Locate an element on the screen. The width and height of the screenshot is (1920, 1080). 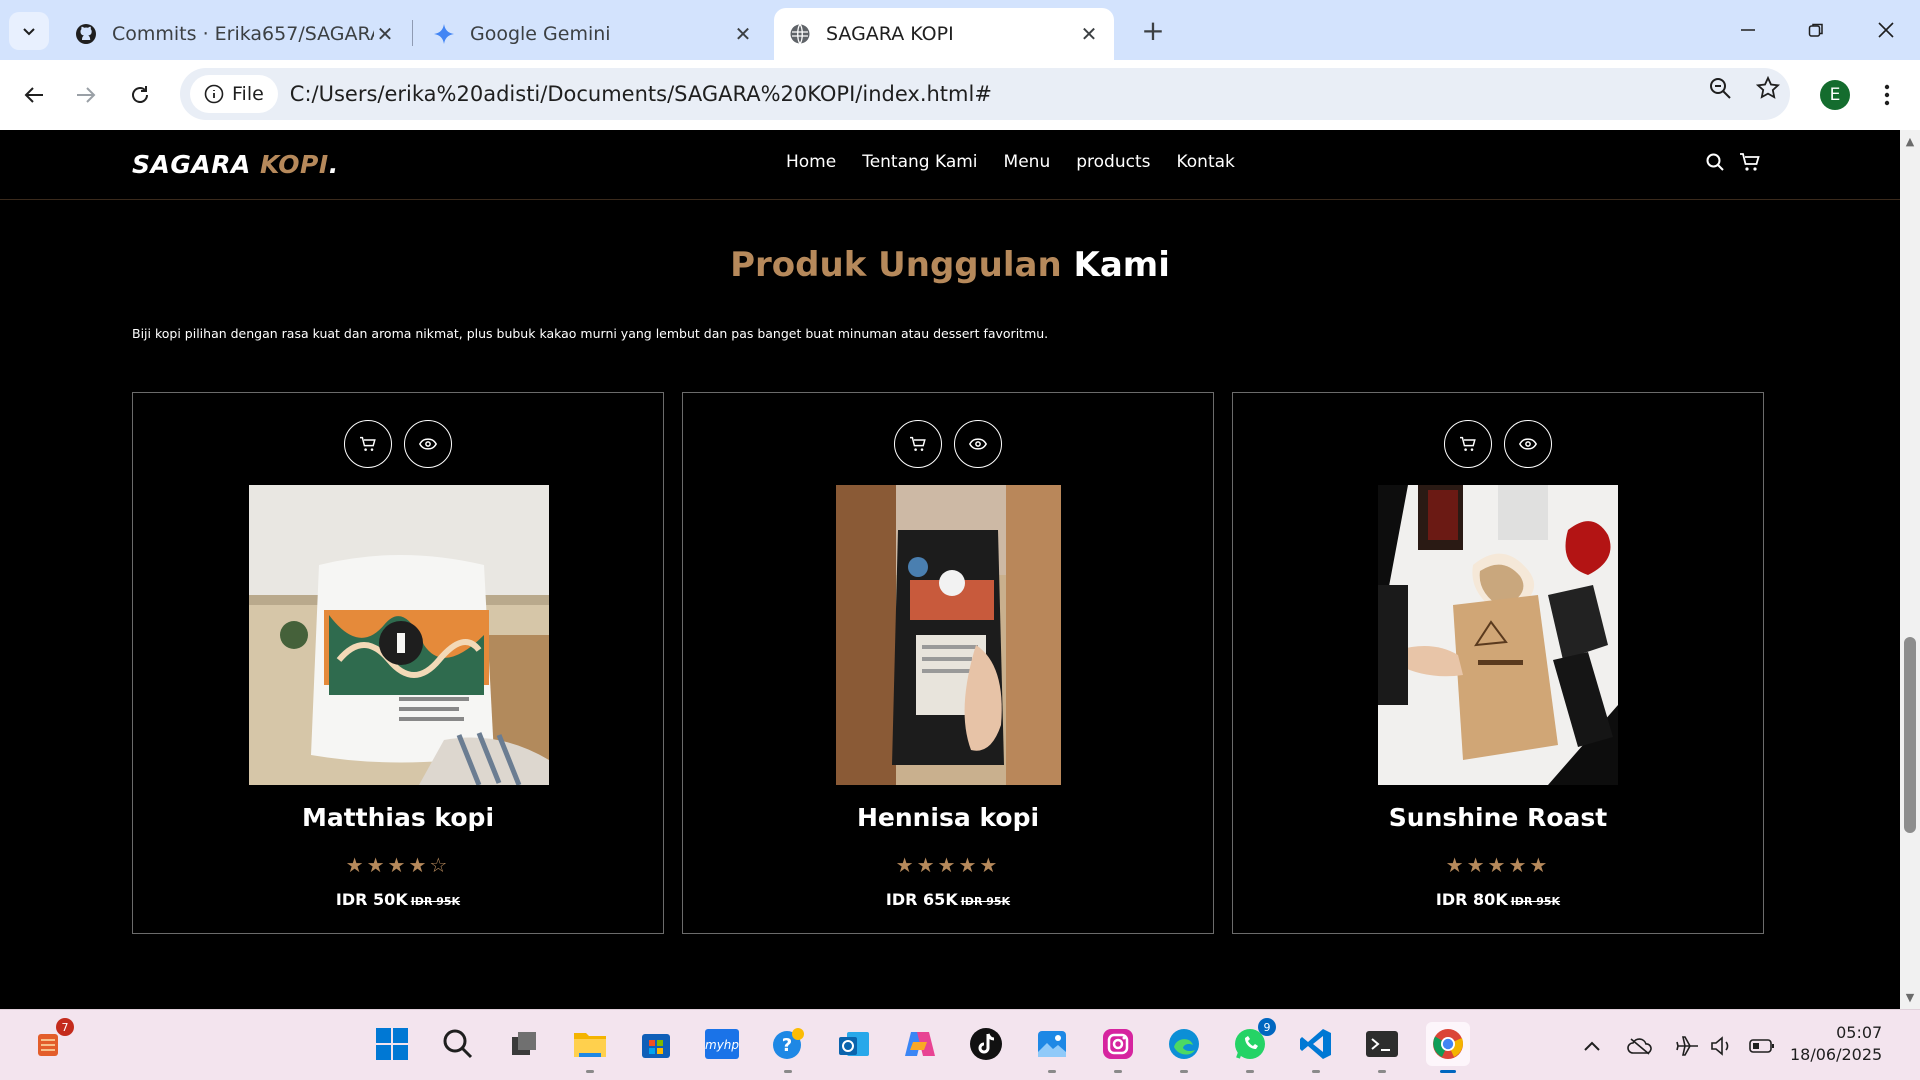
start-button is located at coordinates (392, 1044).